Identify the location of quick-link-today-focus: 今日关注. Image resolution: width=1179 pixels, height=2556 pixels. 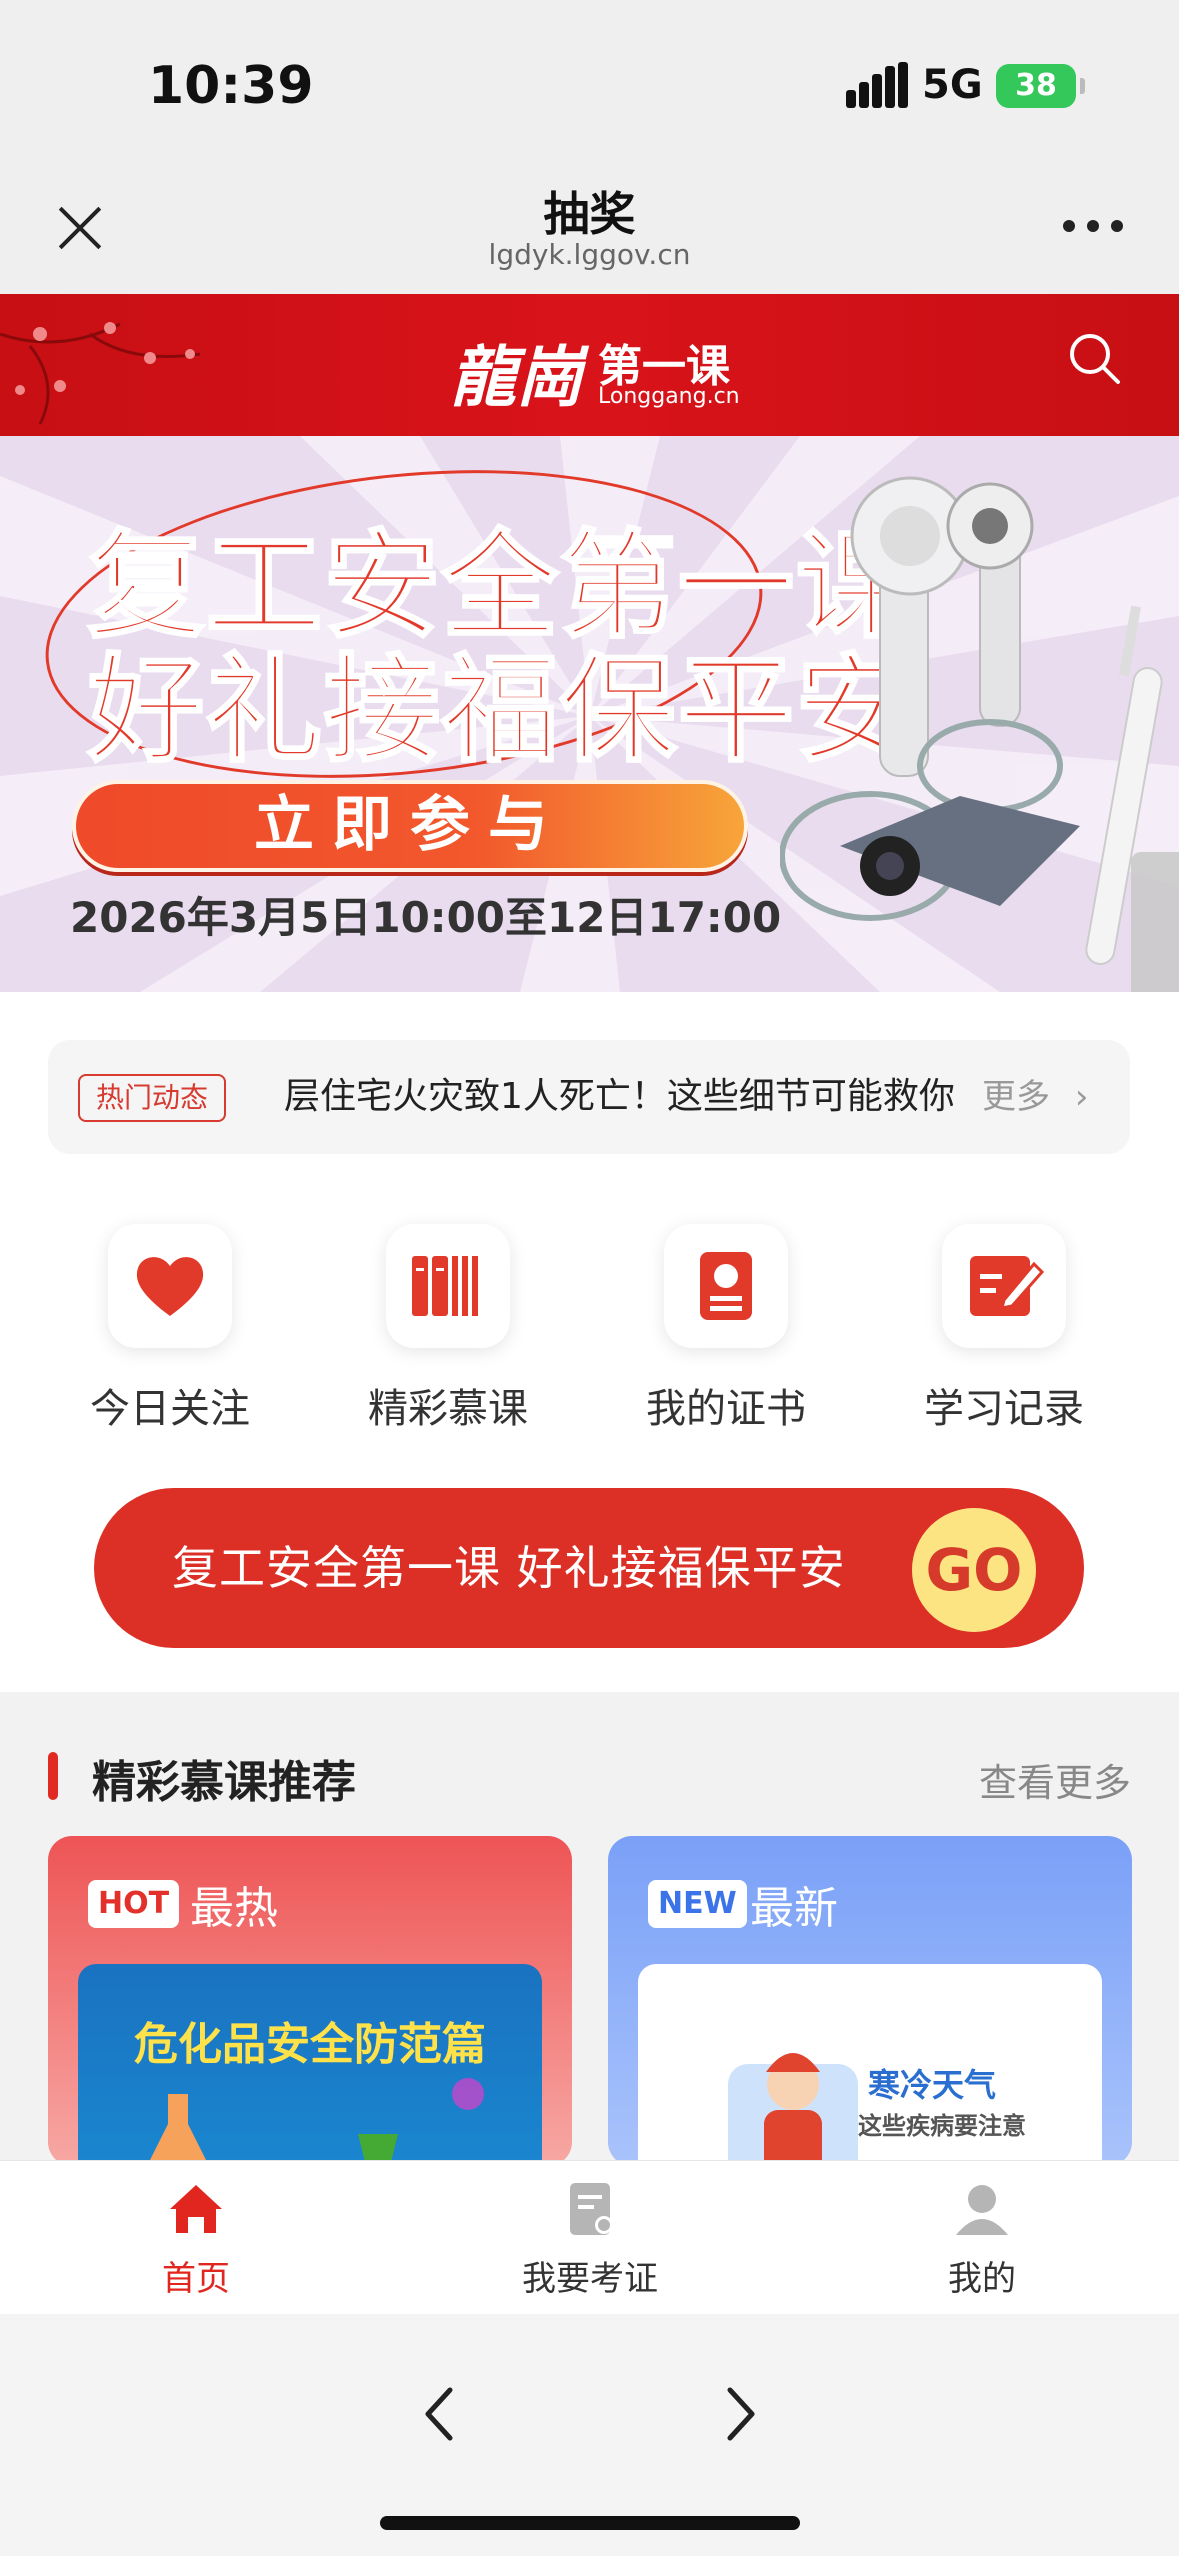
(170, 1329).